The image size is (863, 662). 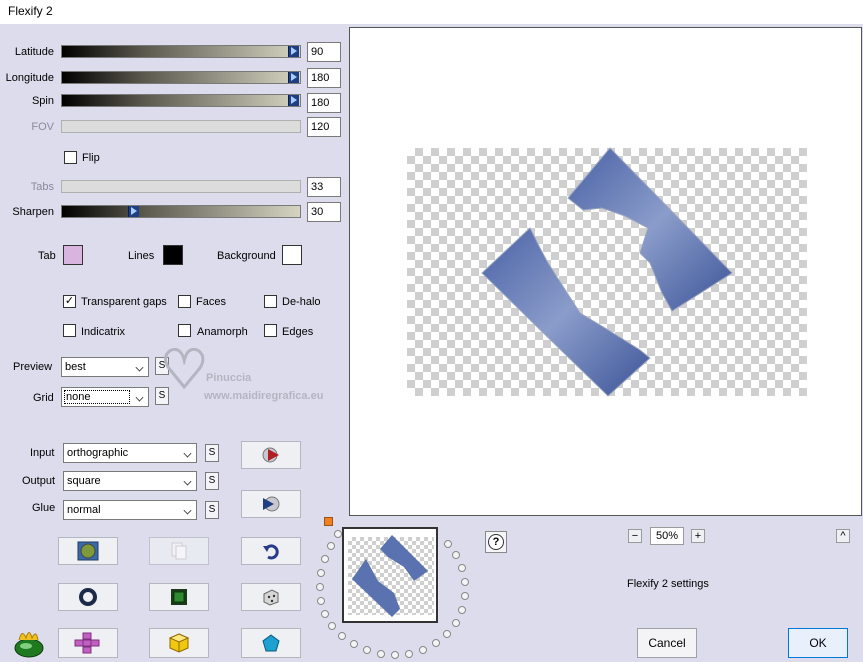 What do you see at coordinates (181, 211) in the screenshot?
I see `sharpen-slider` at bounding box center [181, 211].